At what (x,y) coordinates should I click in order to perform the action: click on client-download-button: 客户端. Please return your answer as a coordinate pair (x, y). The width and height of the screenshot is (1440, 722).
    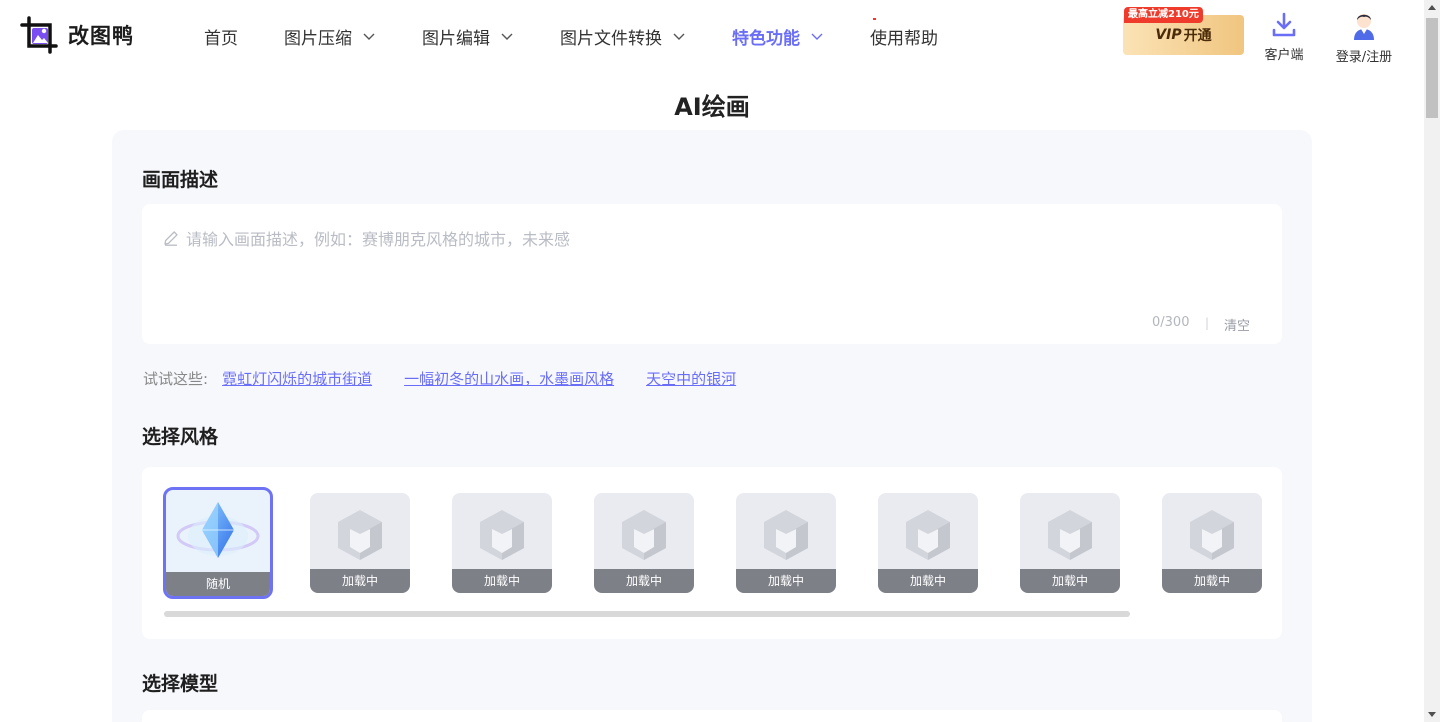
    Looking at the image, I should click on (1284, 37).